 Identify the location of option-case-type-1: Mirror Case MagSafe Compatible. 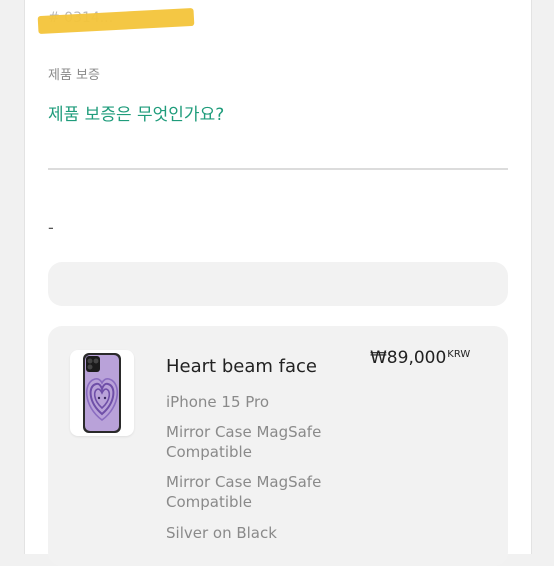
(244, 442).